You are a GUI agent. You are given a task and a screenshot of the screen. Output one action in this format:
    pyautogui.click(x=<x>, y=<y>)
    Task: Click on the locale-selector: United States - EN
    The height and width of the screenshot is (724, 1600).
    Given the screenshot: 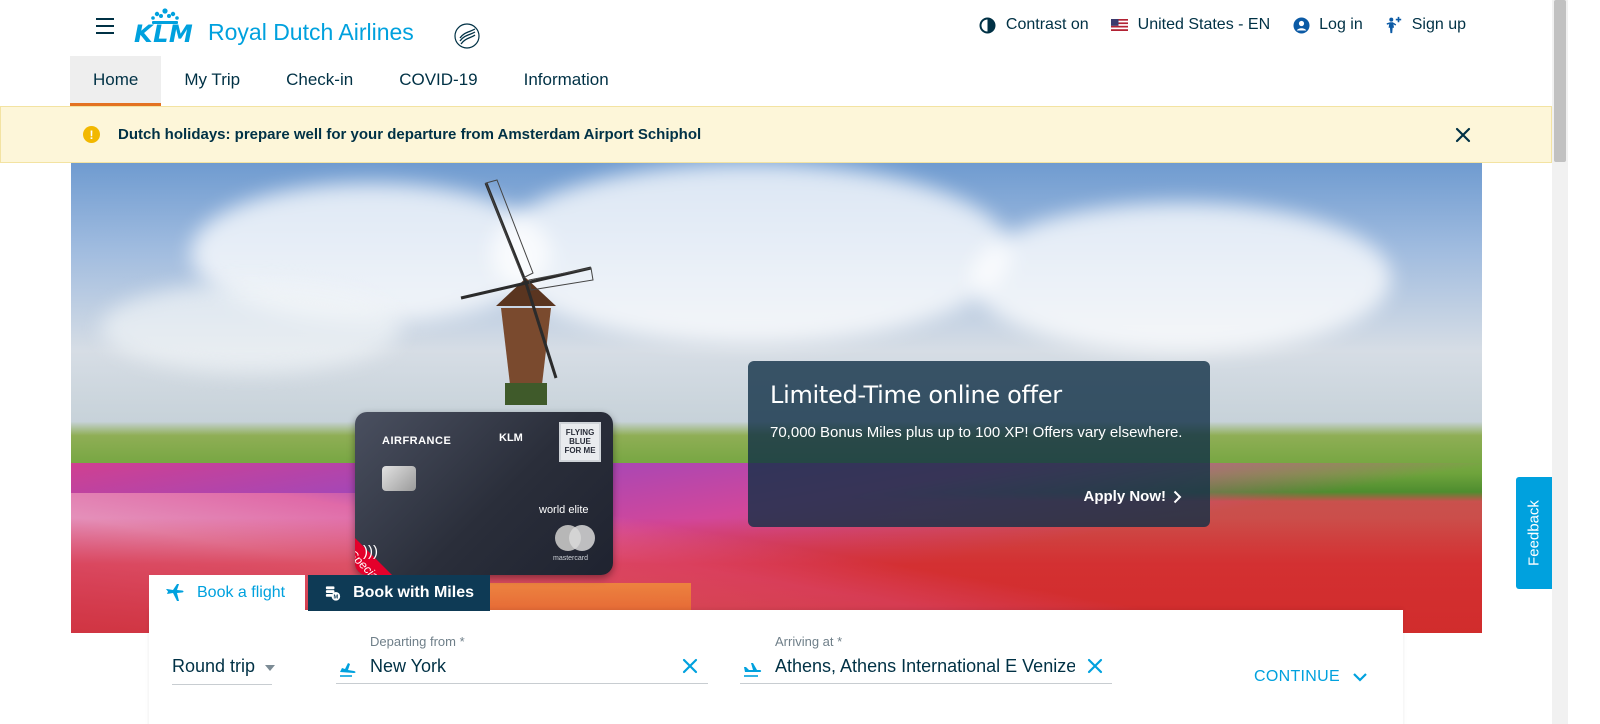 What is the action you would take?
    pyautogui.click(x=1191, y=25)
    